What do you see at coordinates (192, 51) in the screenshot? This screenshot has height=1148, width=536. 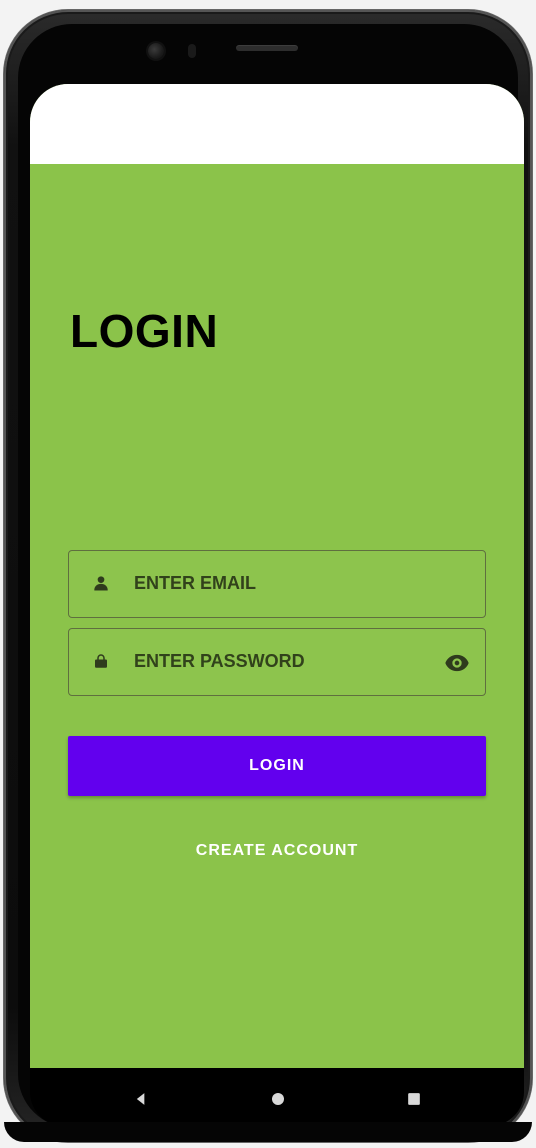 I see `sensor` at bounding box center [192, 51].